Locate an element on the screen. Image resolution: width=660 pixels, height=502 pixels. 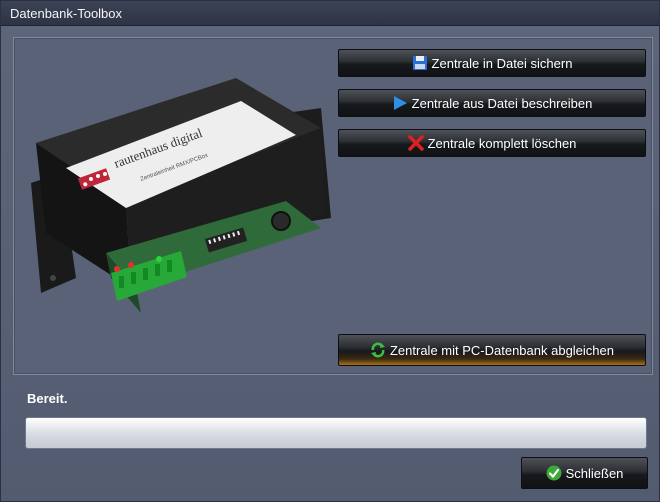
close-label: Schließen is located at coordinates (594, 473).